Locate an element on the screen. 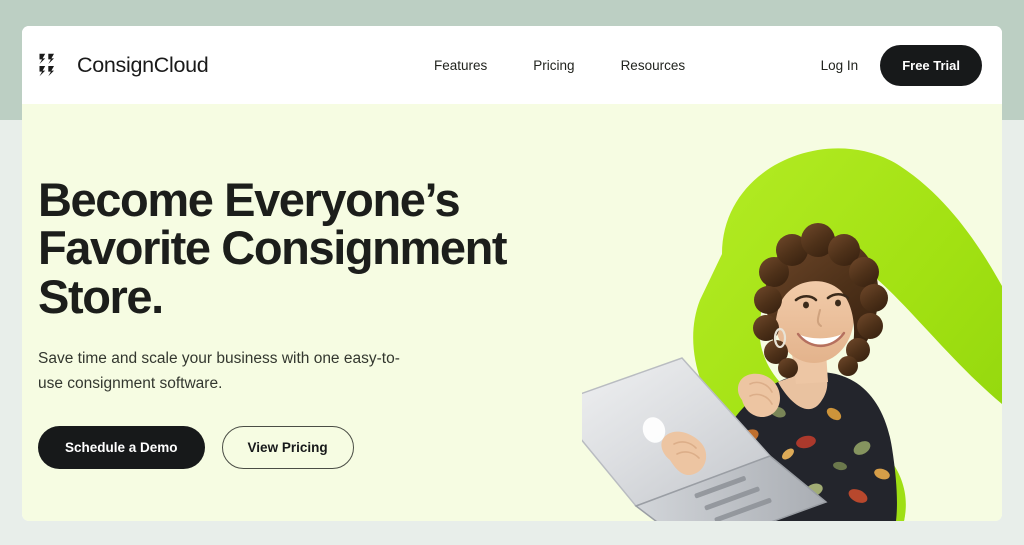  log-in-link: Log In is located at coordinates (840, 65).